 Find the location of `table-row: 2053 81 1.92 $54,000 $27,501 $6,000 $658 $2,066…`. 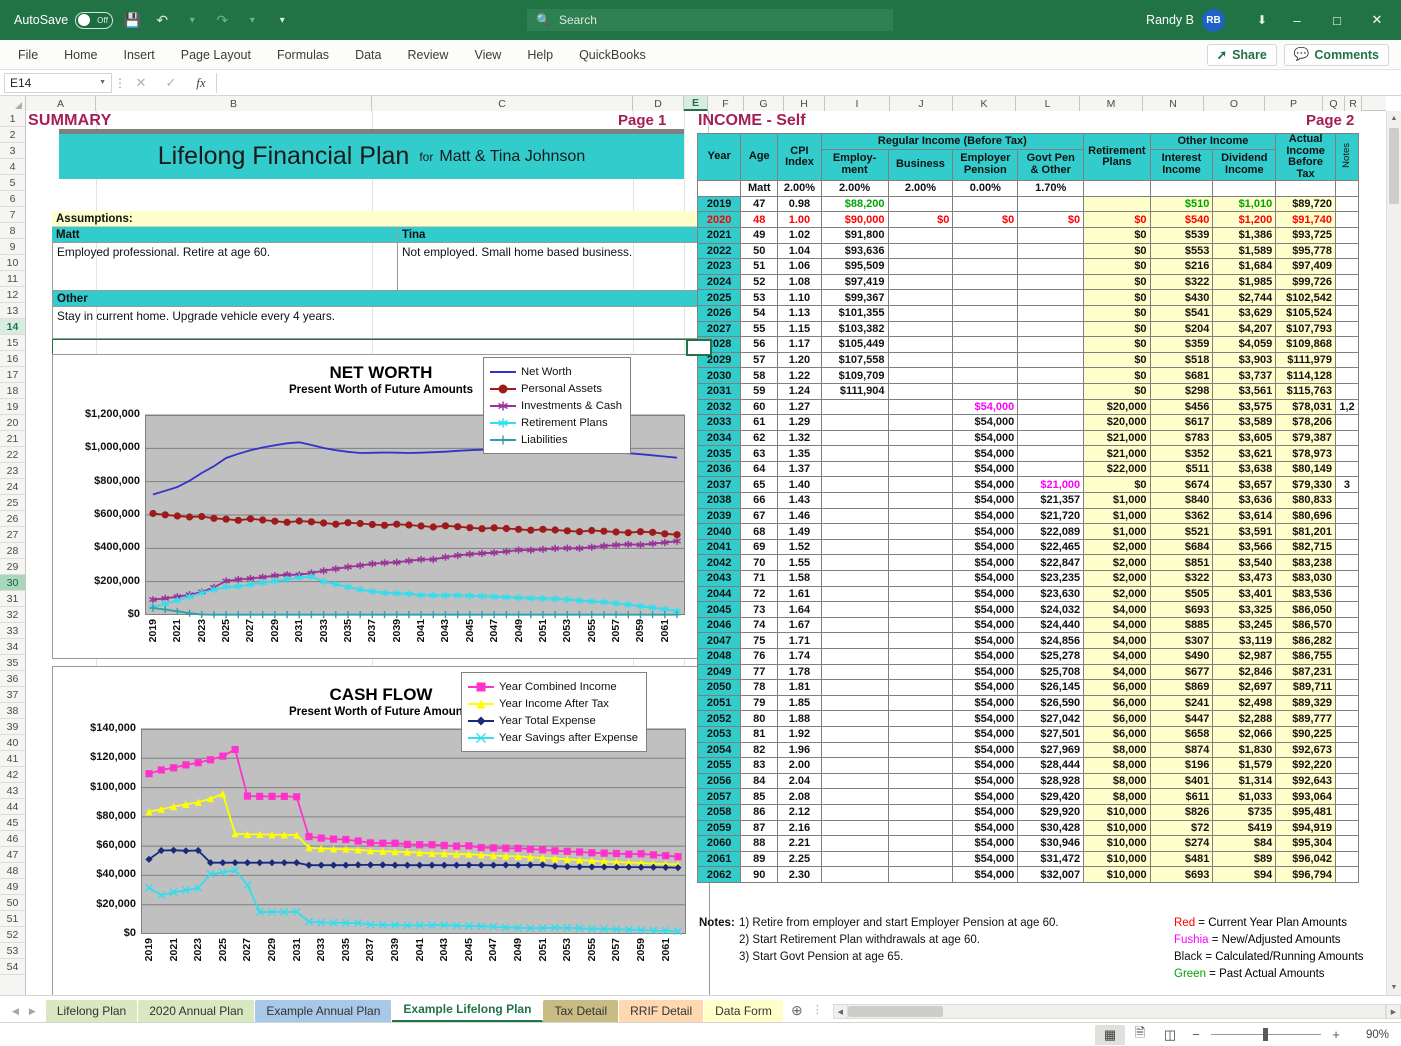

table-row: 2053 81 1.92 $54,000 $27,501 $6,000 $658 $2,066… is located at coordinates (1028, 734).